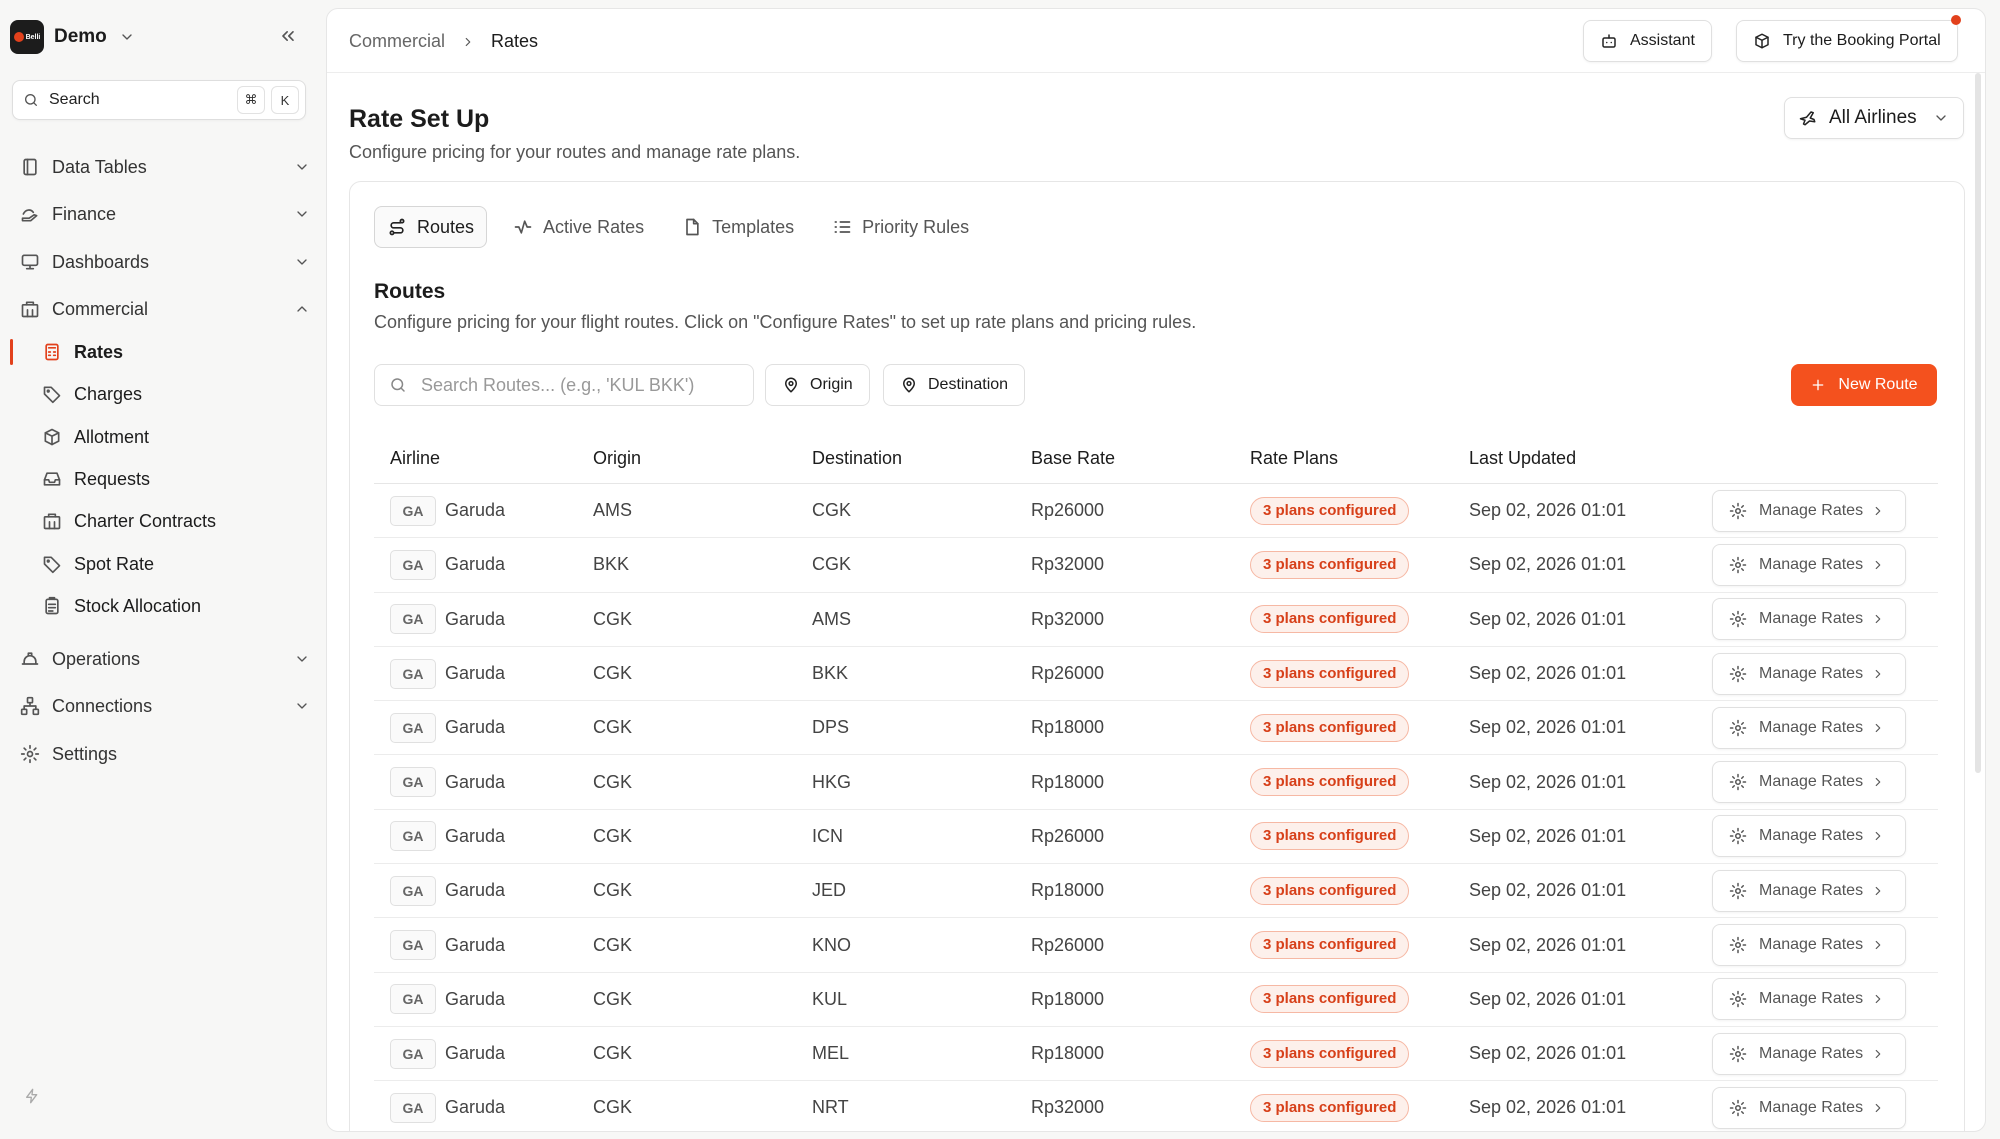 Image resolution: width=2000 pixels, height=1139 pixels. What do you see at coordinates (102, 705) in the screenshot?
I see `nav-group-label: Connections` at bounding box center [102, 705].